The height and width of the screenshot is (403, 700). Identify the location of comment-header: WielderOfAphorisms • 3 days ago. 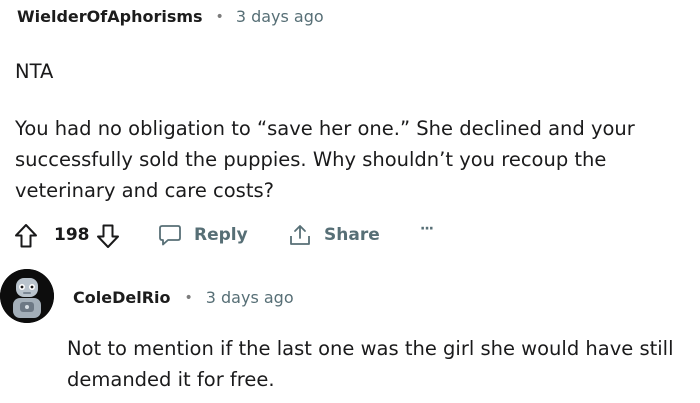
(170, 16).